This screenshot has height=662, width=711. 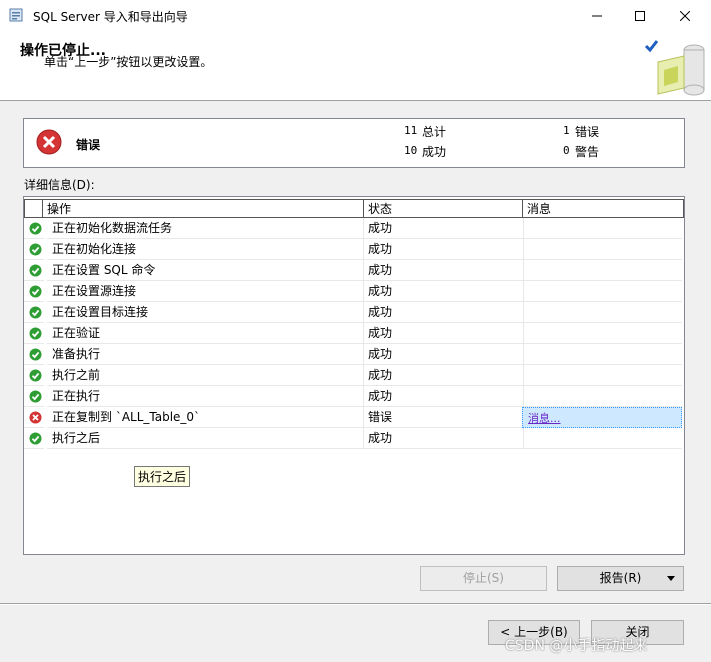 I want to click on success-label: 成功, so click(x=434, y=152).